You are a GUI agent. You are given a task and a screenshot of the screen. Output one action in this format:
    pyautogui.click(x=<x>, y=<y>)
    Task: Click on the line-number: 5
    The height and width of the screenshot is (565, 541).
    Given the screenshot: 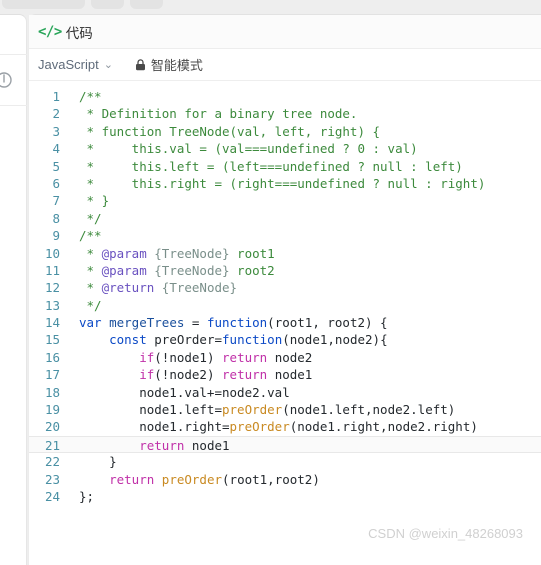 What is the action you would take?
    pyautogui.click(x=56, y=166)
    